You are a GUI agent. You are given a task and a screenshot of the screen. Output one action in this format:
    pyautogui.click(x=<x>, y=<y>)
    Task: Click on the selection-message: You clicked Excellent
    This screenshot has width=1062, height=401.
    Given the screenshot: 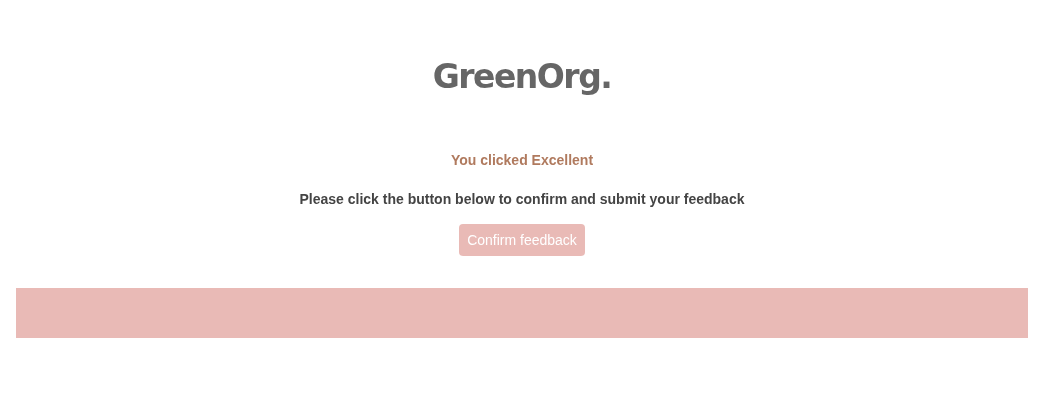 What is the action you would take?
    pyautogui.click(x=522, y=160)
    